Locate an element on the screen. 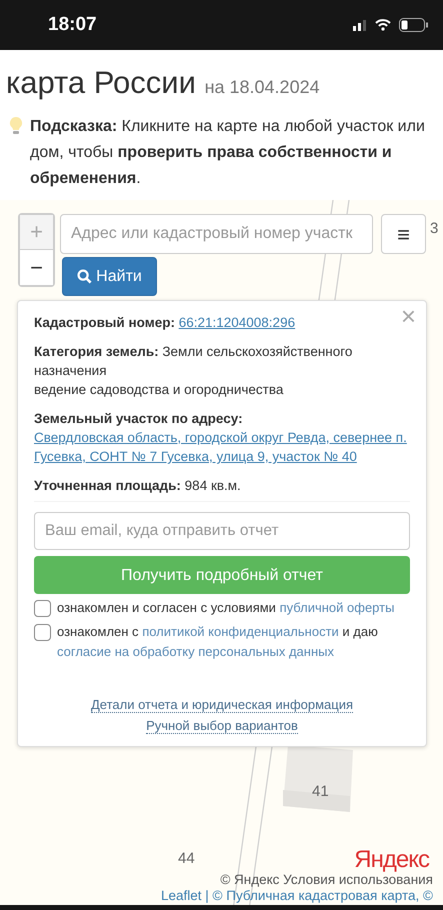 The height and width of the screenshot is (910, 443). agreement-link: публичной оферты is located at coordinates (337, 607).